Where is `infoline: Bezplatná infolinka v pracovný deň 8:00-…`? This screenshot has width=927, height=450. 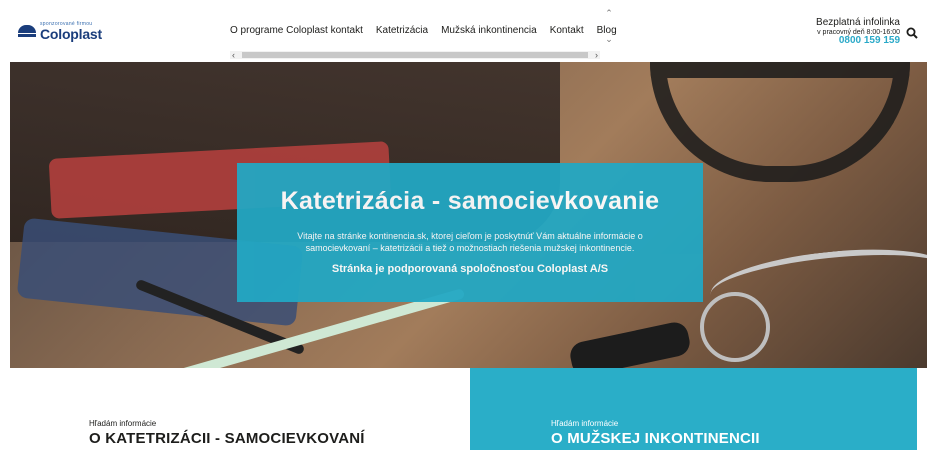
infoline: Bezplatná infolinka v pracovný deň 8:00-… is located at coordinates (858, 32).